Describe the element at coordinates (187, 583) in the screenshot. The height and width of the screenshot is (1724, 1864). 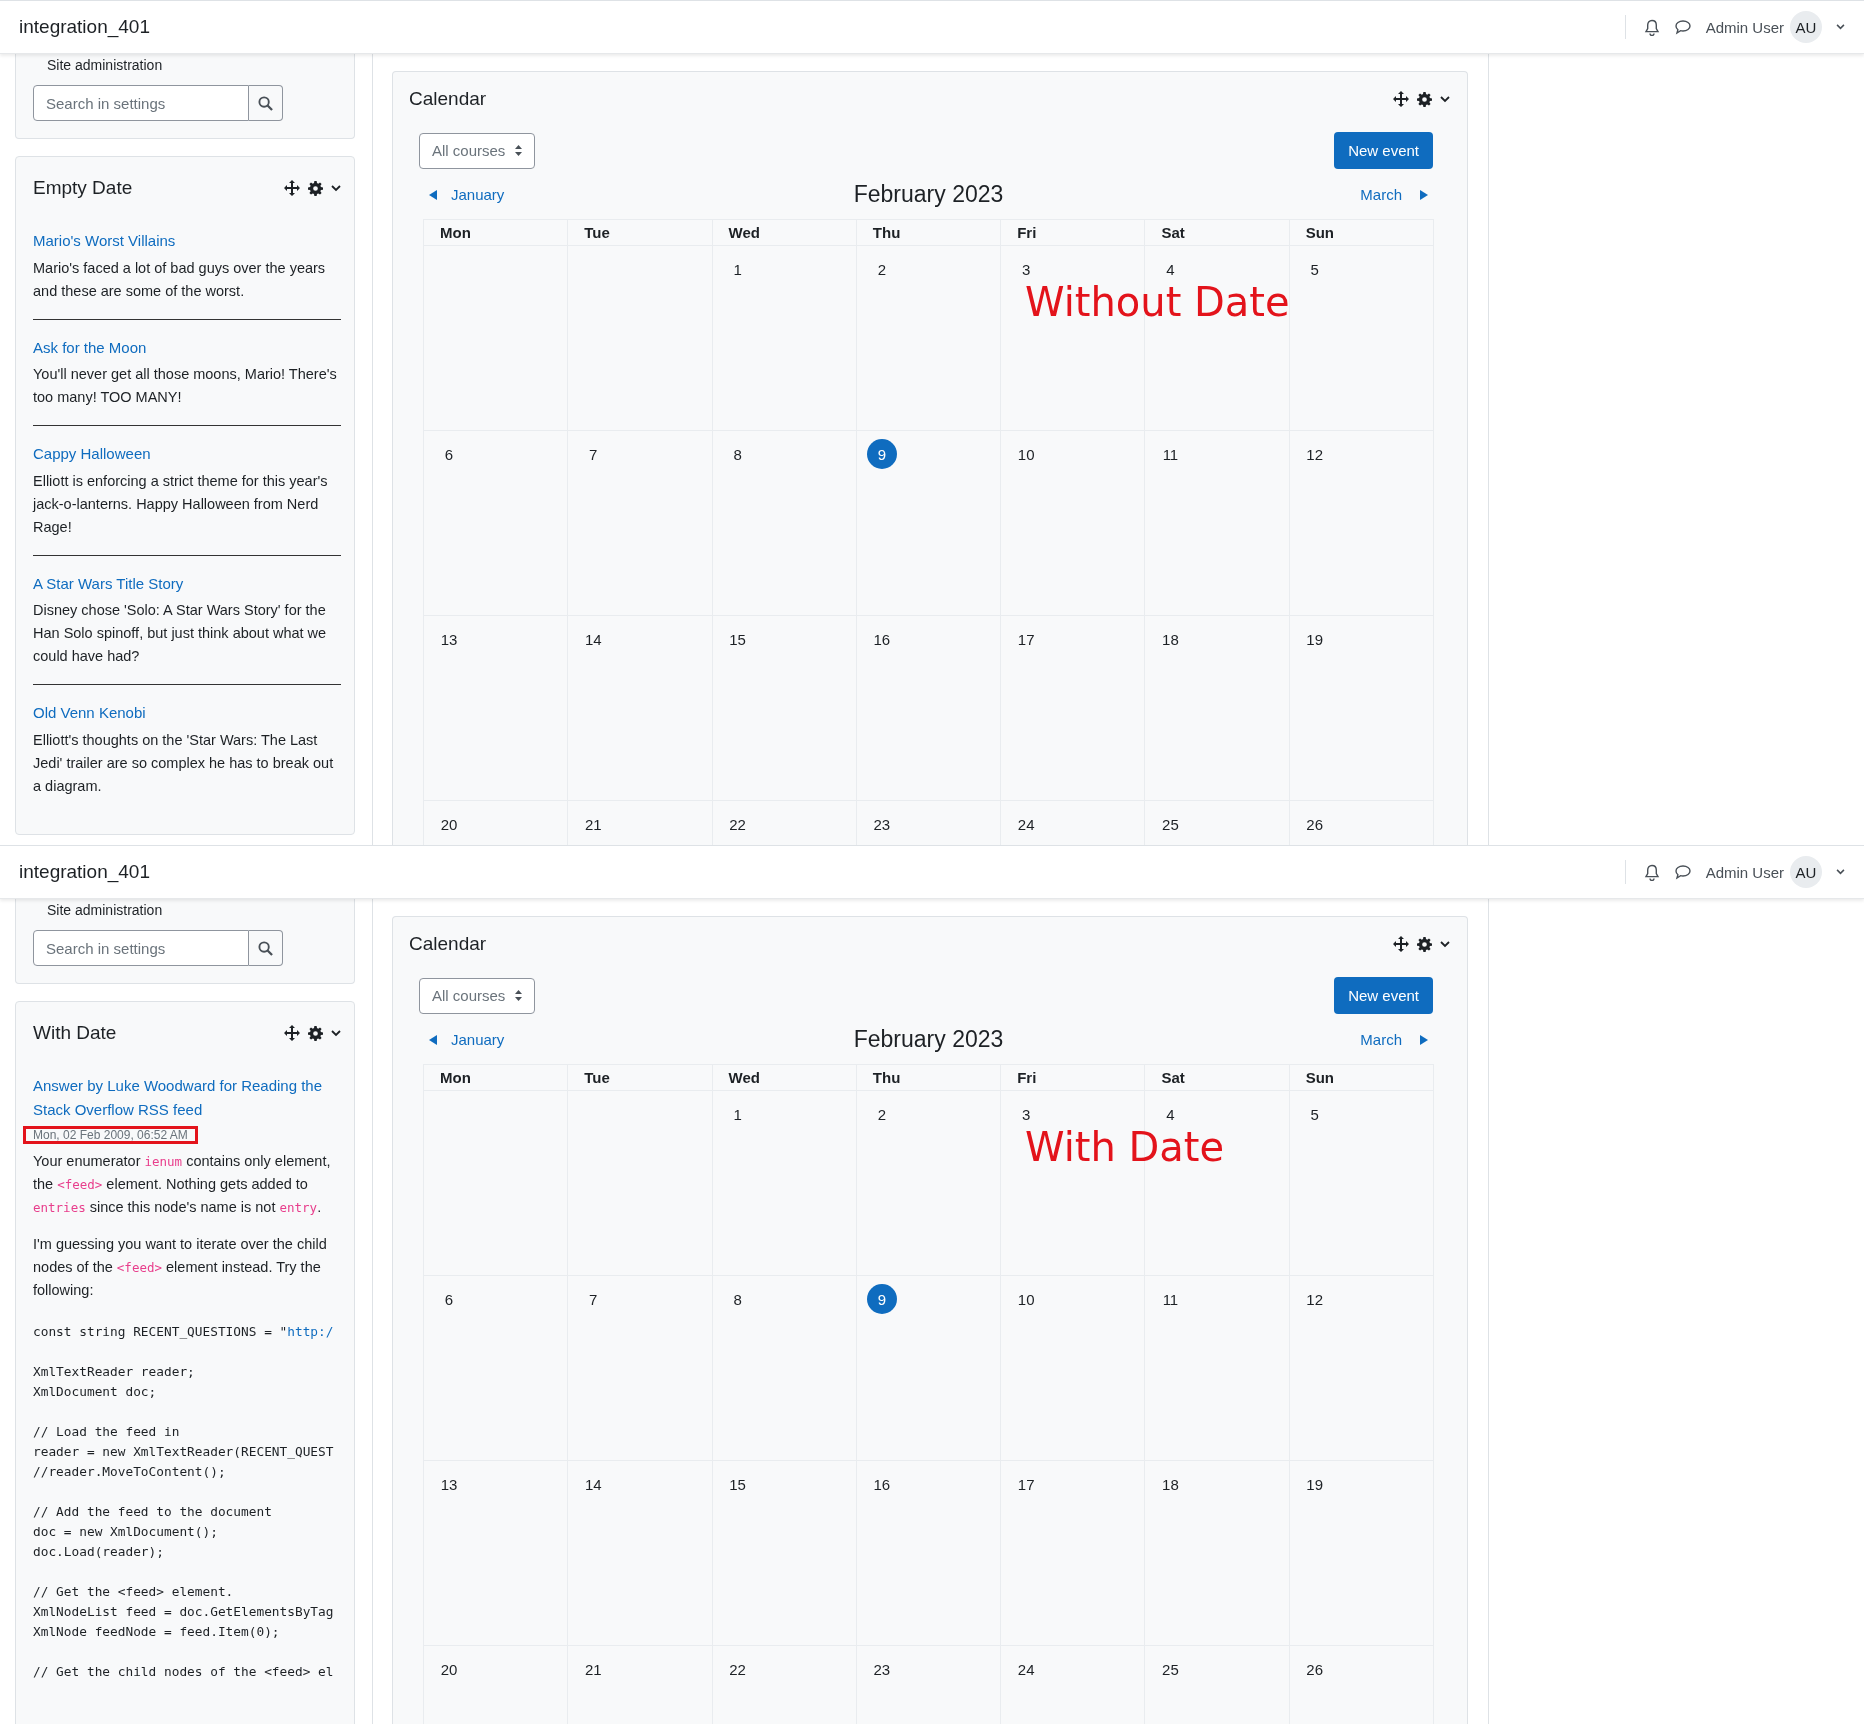
I see `feed-item-link: A Star Wars Title Story` at that location.